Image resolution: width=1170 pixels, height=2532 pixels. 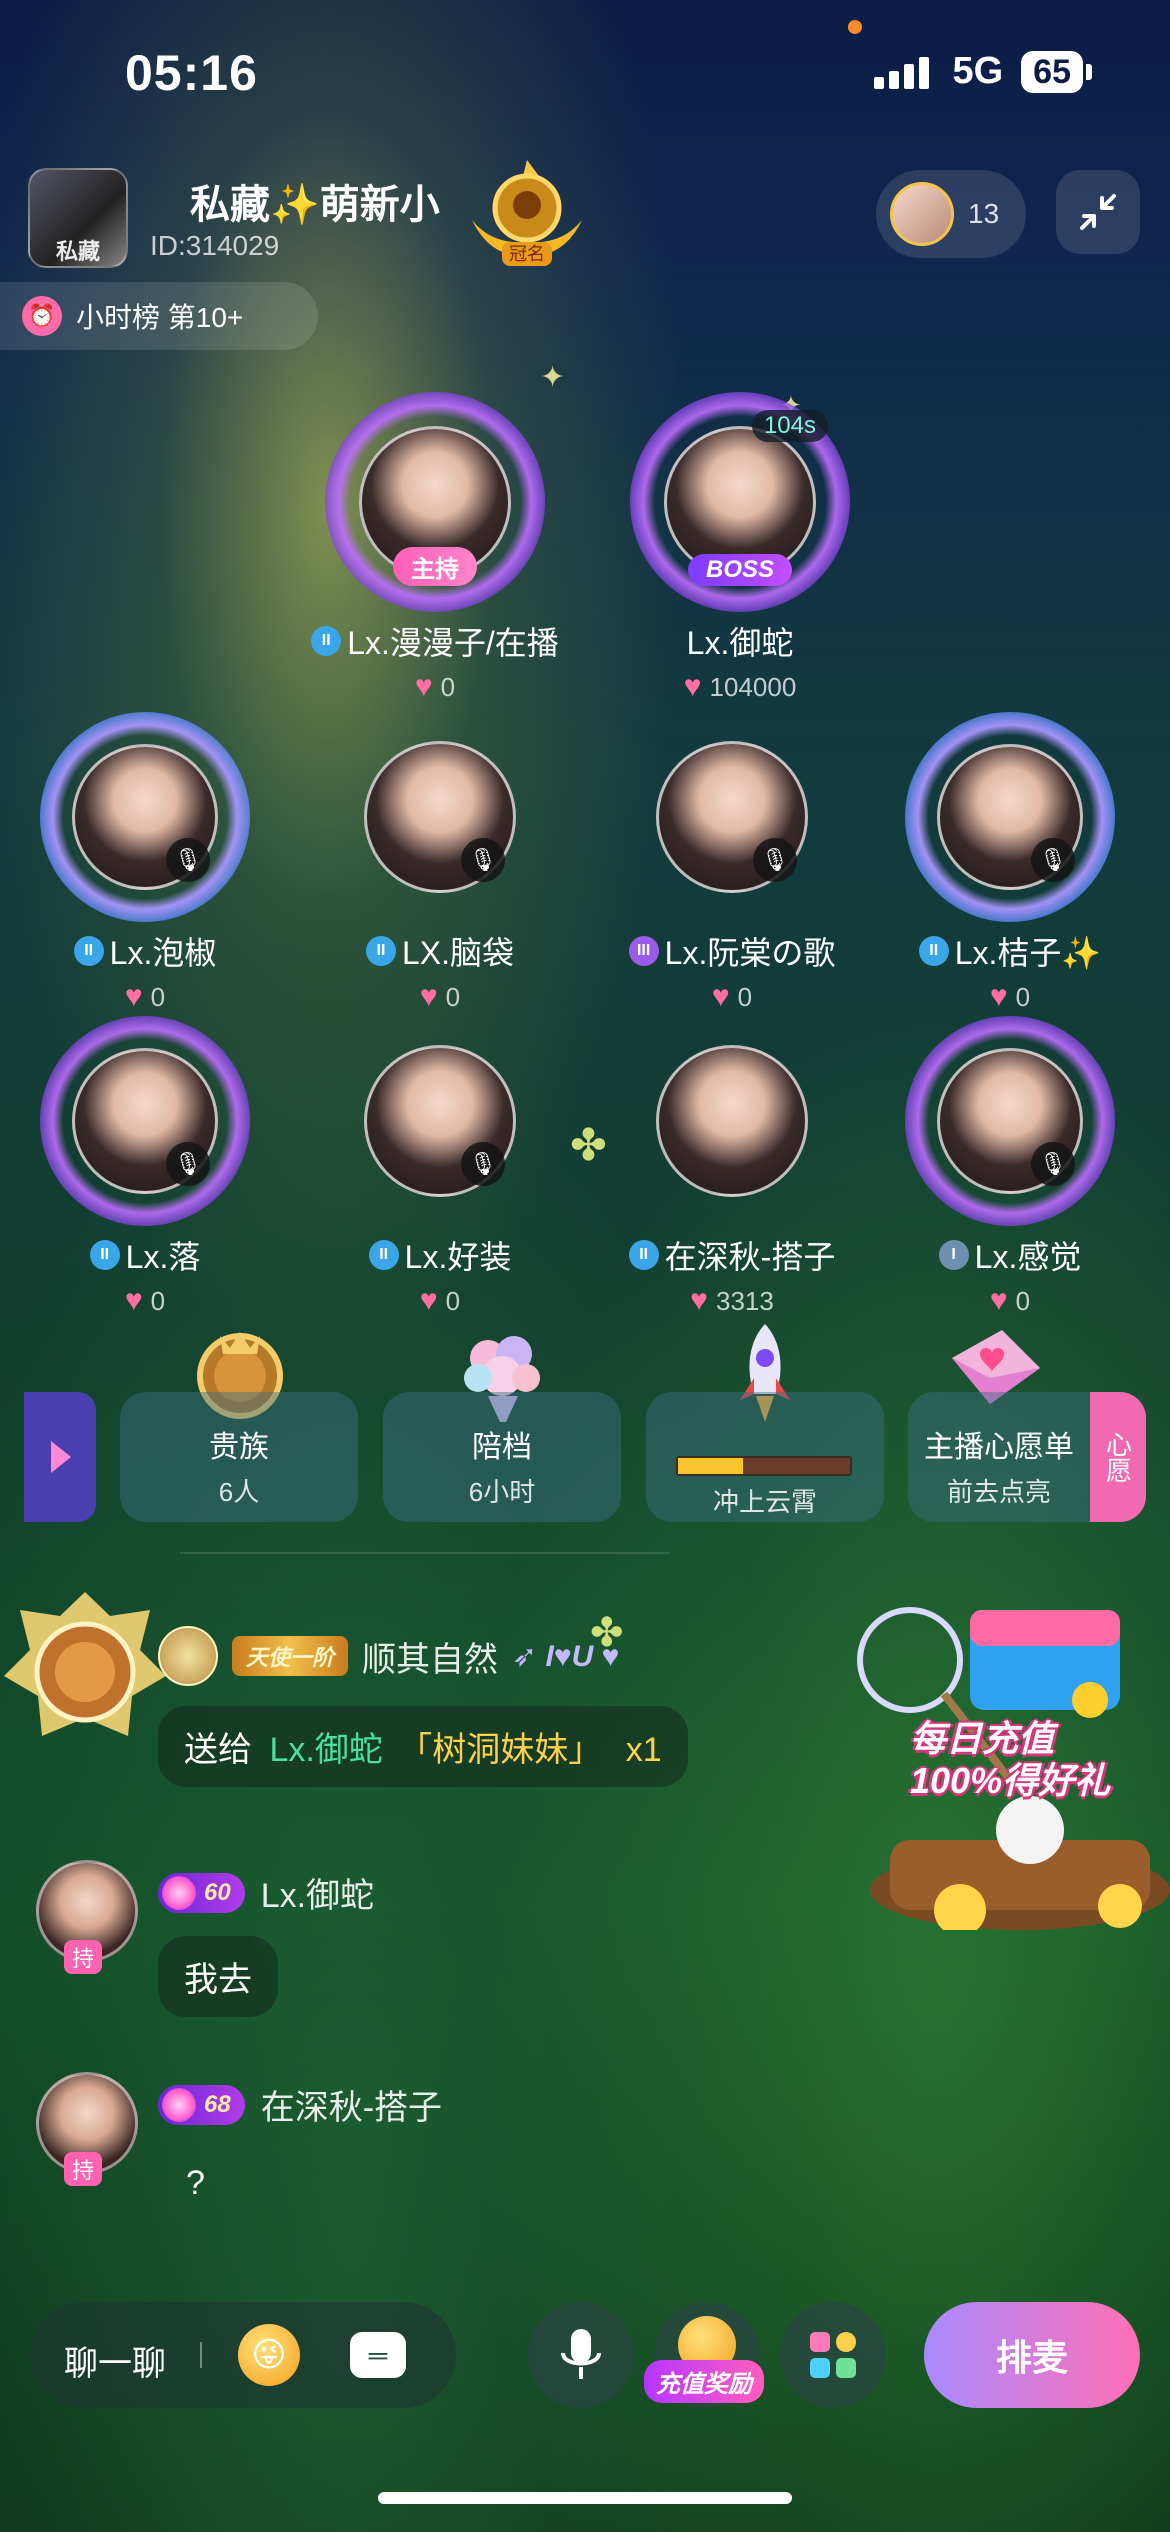 I want to click on rocket-progress-fill, so click(x=711, y=1466).